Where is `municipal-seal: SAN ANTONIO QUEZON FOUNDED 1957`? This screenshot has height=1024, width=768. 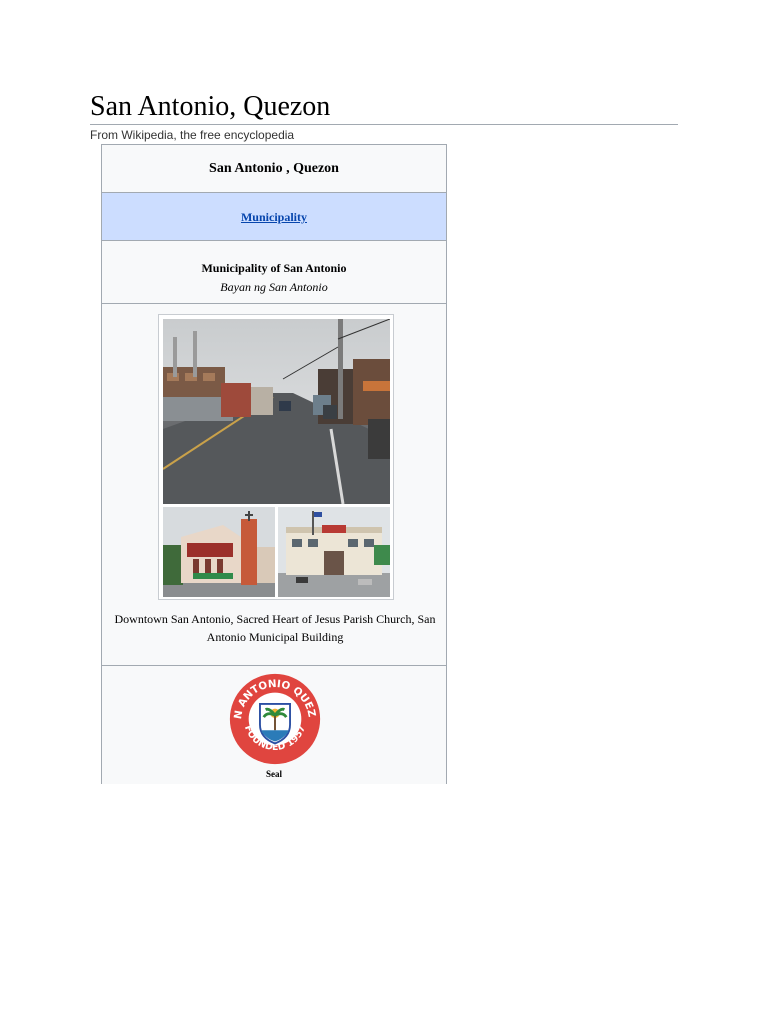 municipal-seal: SAN ANTONIO QUEZON FOUNDED 1957 is located at coordinates (275, 719).